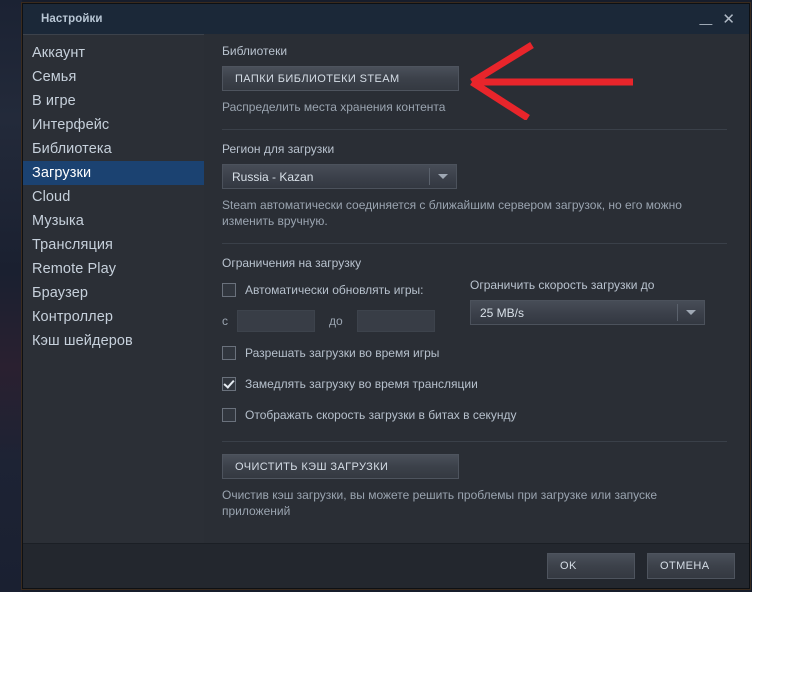 Image resolution: width=787 pixels, height=698 pixels. I want to click on auto-update-label: Автоматически обновлять игры:, so click(334, 290).